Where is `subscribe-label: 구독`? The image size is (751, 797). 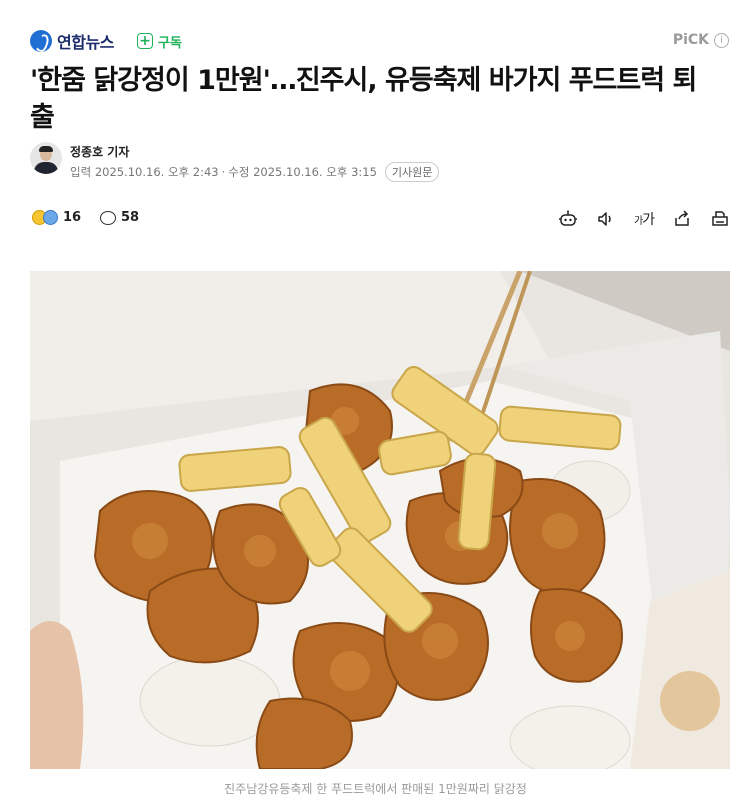 subscribe-label: 구독 is located at coordinates (170, 43).